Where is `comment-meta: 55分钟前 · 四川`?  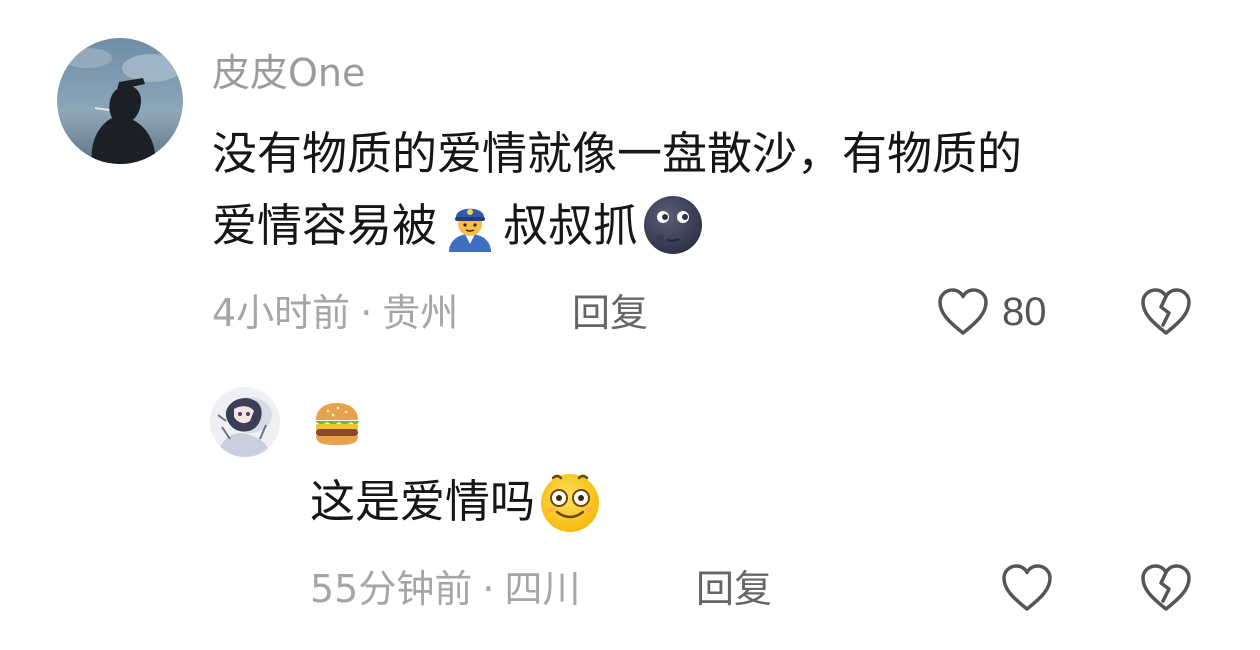
comment-meta: 55分钟前 · 四川 is located at coordinates (445, 589).